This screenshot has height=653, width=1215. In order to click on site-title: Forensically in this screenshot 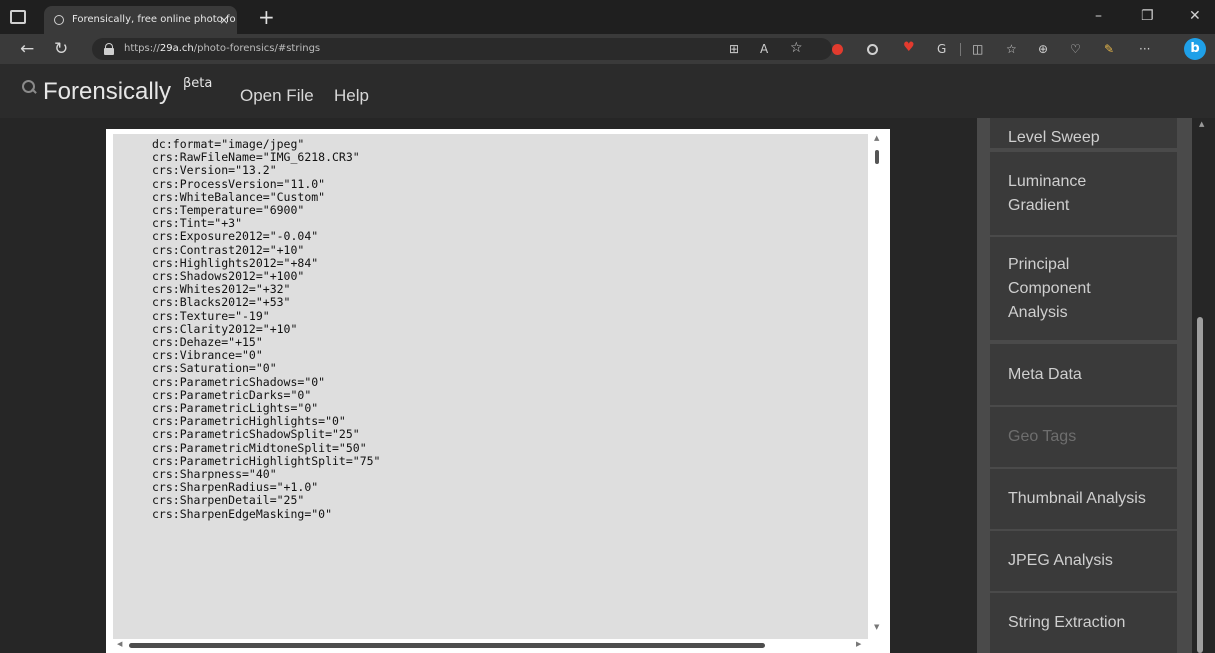, I will do `click(107, 92)`.